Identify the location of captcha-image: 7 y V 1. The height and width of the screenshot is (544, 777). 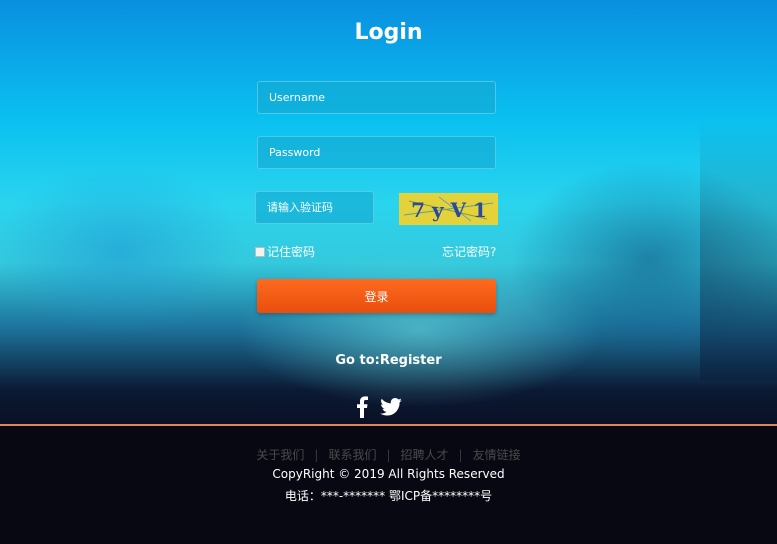
(448, 209).